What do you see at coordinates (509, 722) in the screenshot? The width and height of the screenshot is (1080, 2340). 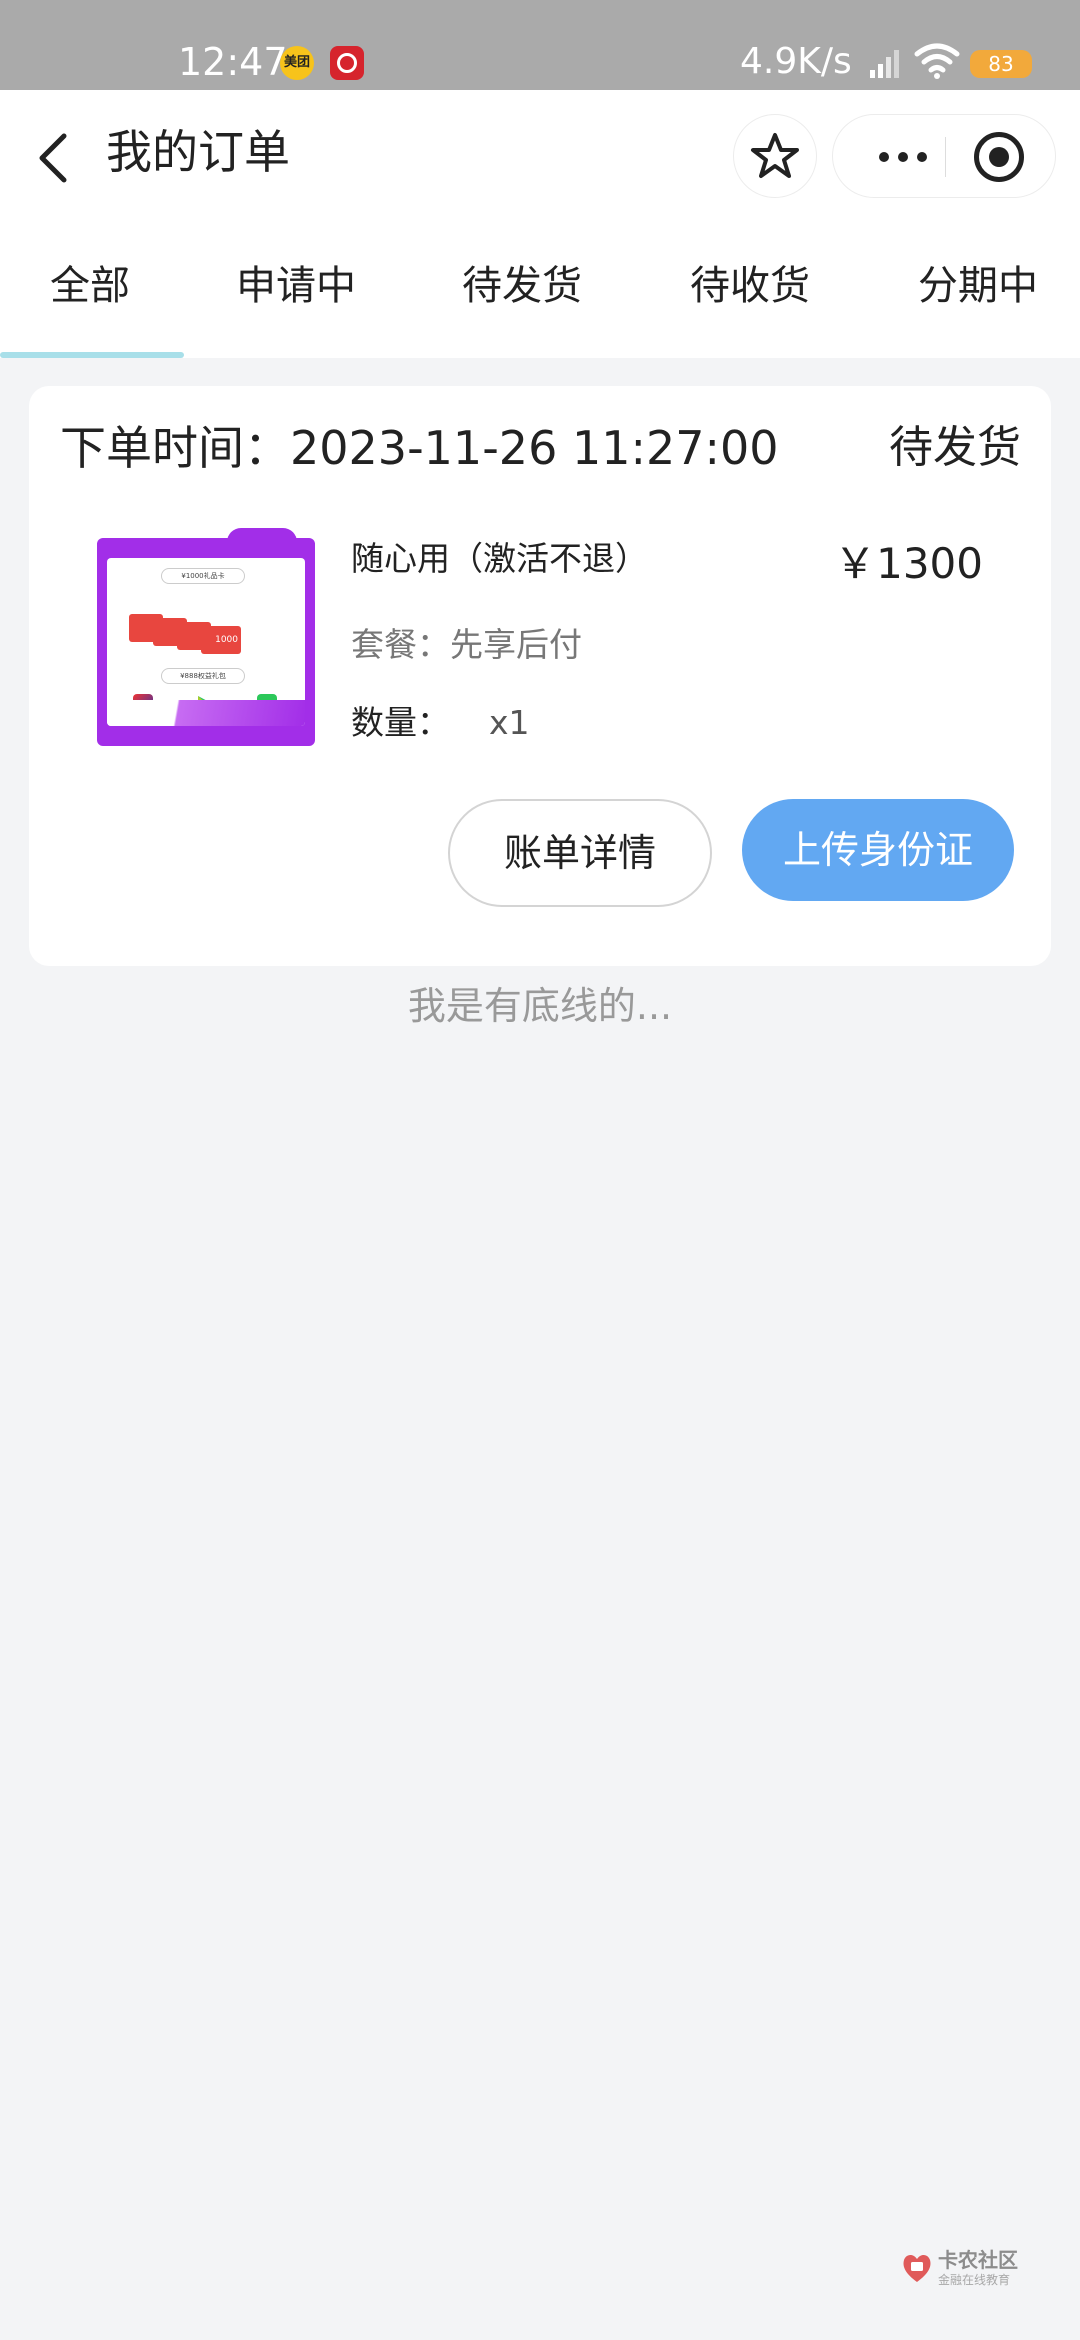 I see `quantity-value: x1` at bounding box center [509, 722].